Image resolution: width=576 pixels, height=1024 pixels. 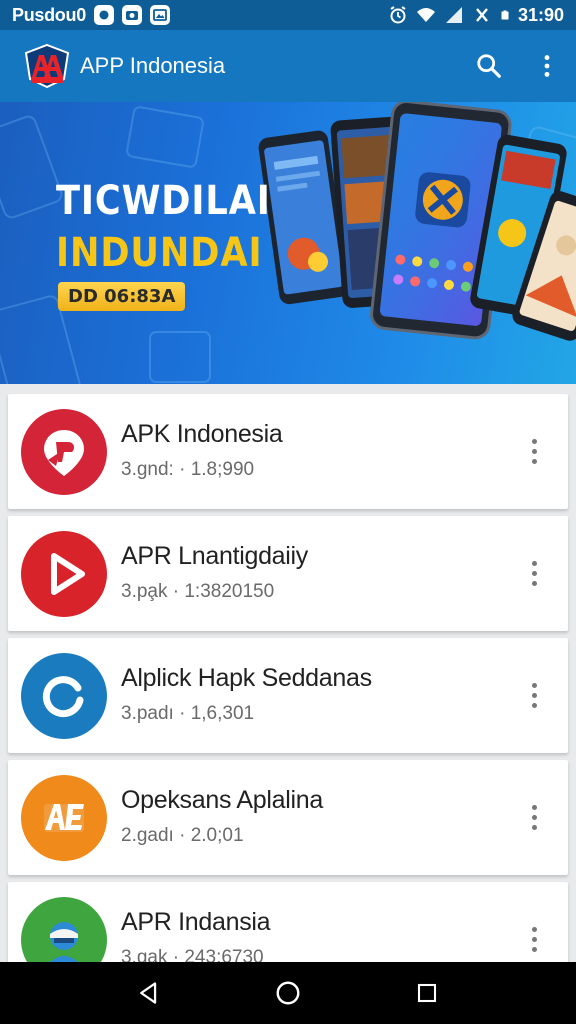 What do you see at coordinates (64, 817) in the screenshot?
I see `ae-letters-icon` at bounding box center [64, 817].